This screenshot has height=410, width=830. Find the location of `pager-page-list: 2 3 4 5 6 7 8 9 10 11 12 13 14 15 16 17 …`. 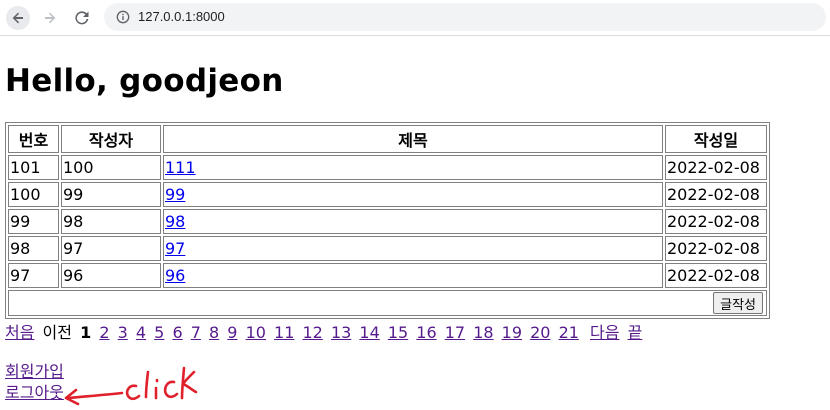

pager-page-list: 2 3 4 5 6 7 8 9 10 11 12 13 14 15 16 17 … is located at coordinates (343, 332).